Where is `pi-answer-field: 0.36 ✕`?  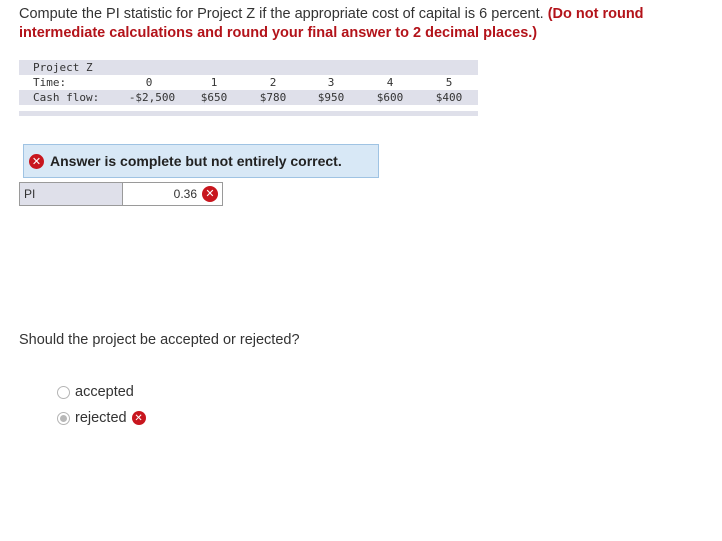
pi-answer-field: 0.36 ✕ is located at coordinates (172, 194).